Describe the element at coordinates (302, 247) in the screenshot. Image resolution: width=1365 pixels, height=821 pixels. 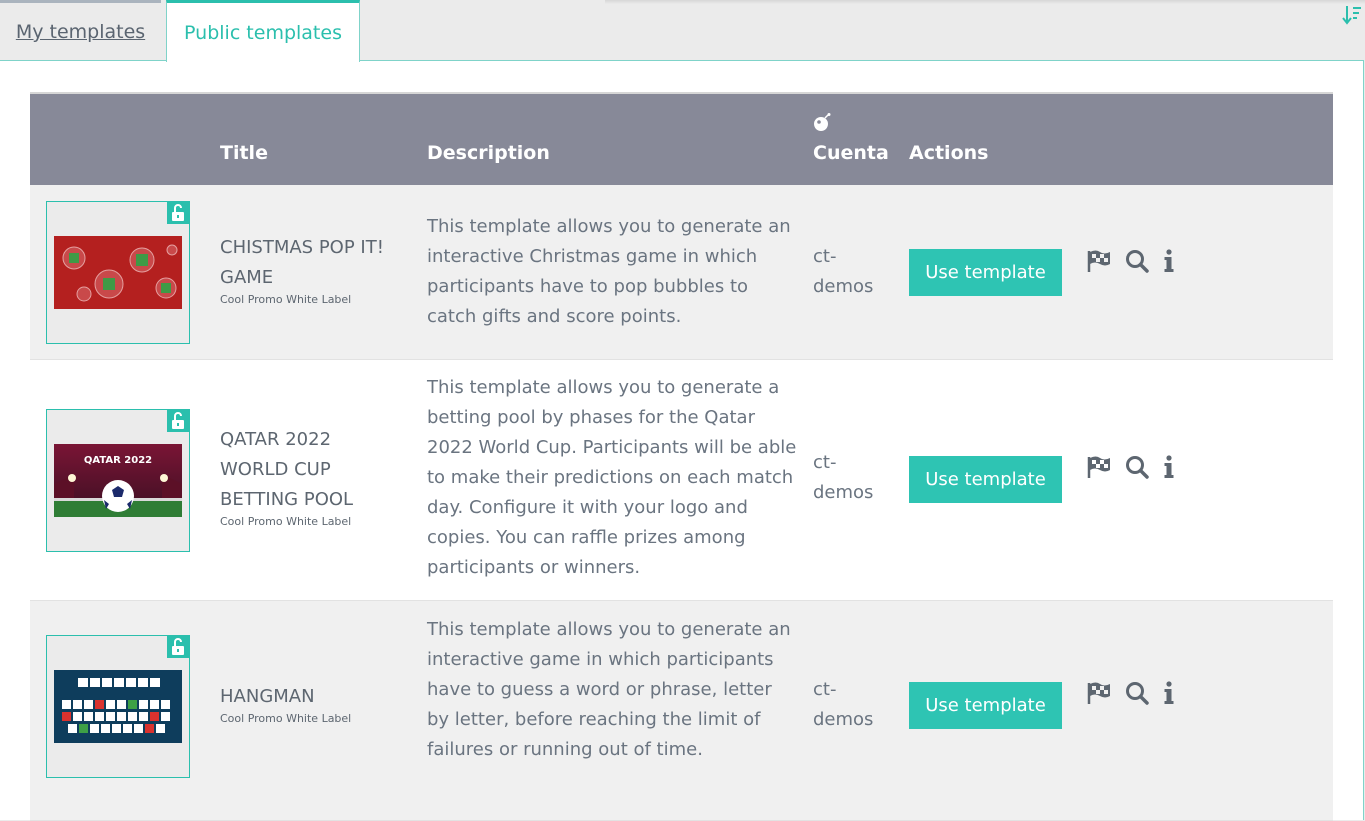
I see `template-title-line: CHISTMAS POP IT!` at that location.